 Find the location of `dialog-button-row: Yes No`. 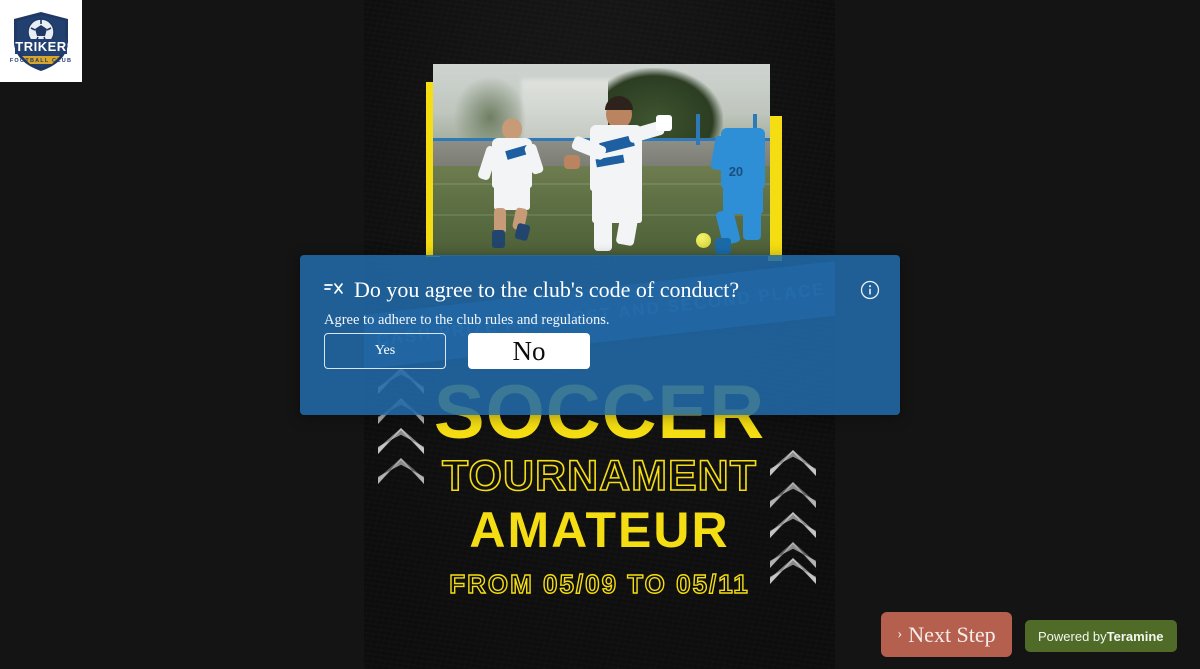

dialog-button-row: Yes No is located at coordinates (457, 351).